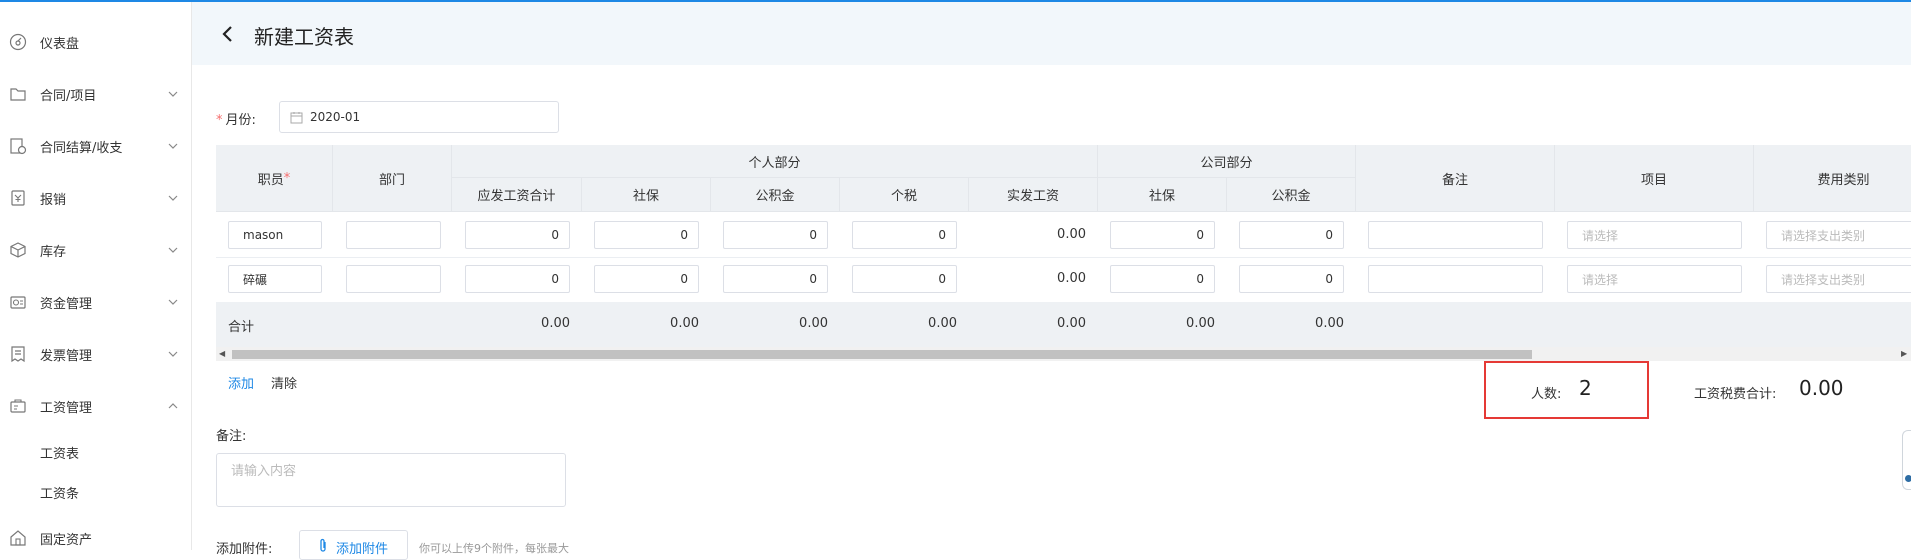 This screenshot has width=1911, height=560. I want to click on month-value: 2020-01, so click(335, 117).